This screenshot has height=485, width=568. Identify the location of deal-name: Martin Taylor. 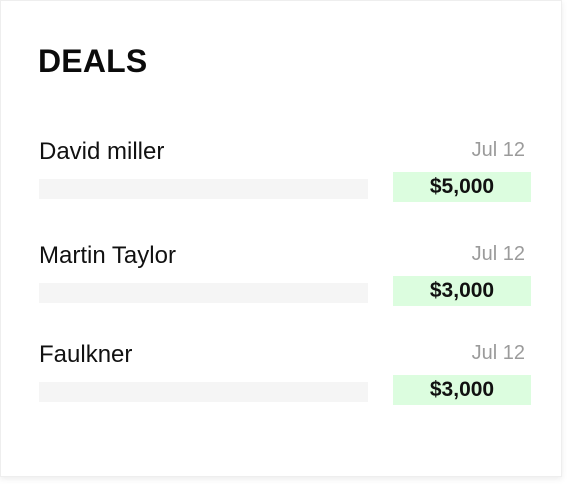
(107, 255).